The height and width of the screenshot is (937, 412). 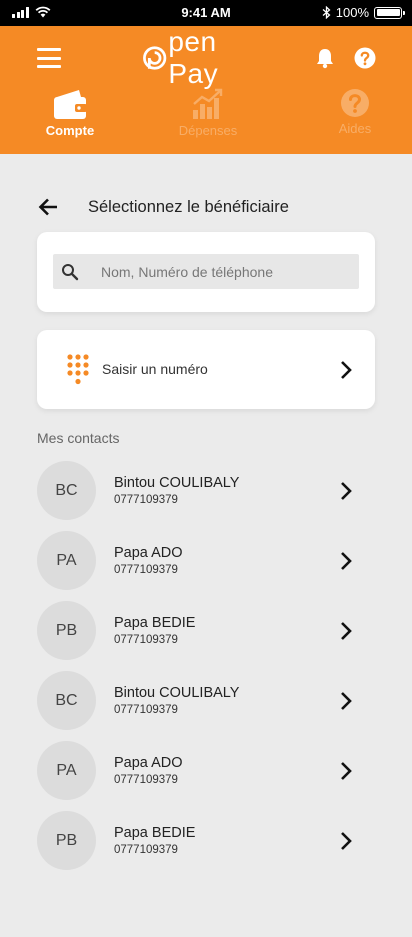 I want to click on keypad-icon, so click(x=78, y=369).